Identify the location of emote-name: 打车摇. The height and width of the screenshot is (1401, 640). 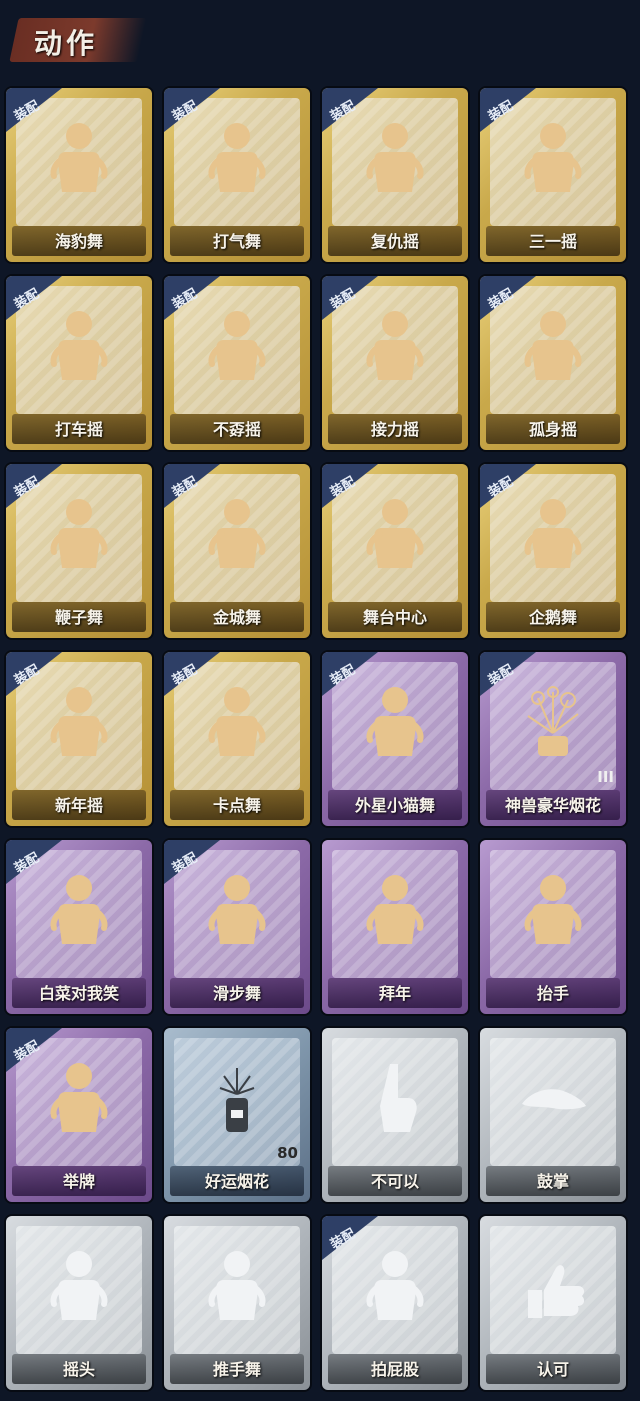
(78, 429).